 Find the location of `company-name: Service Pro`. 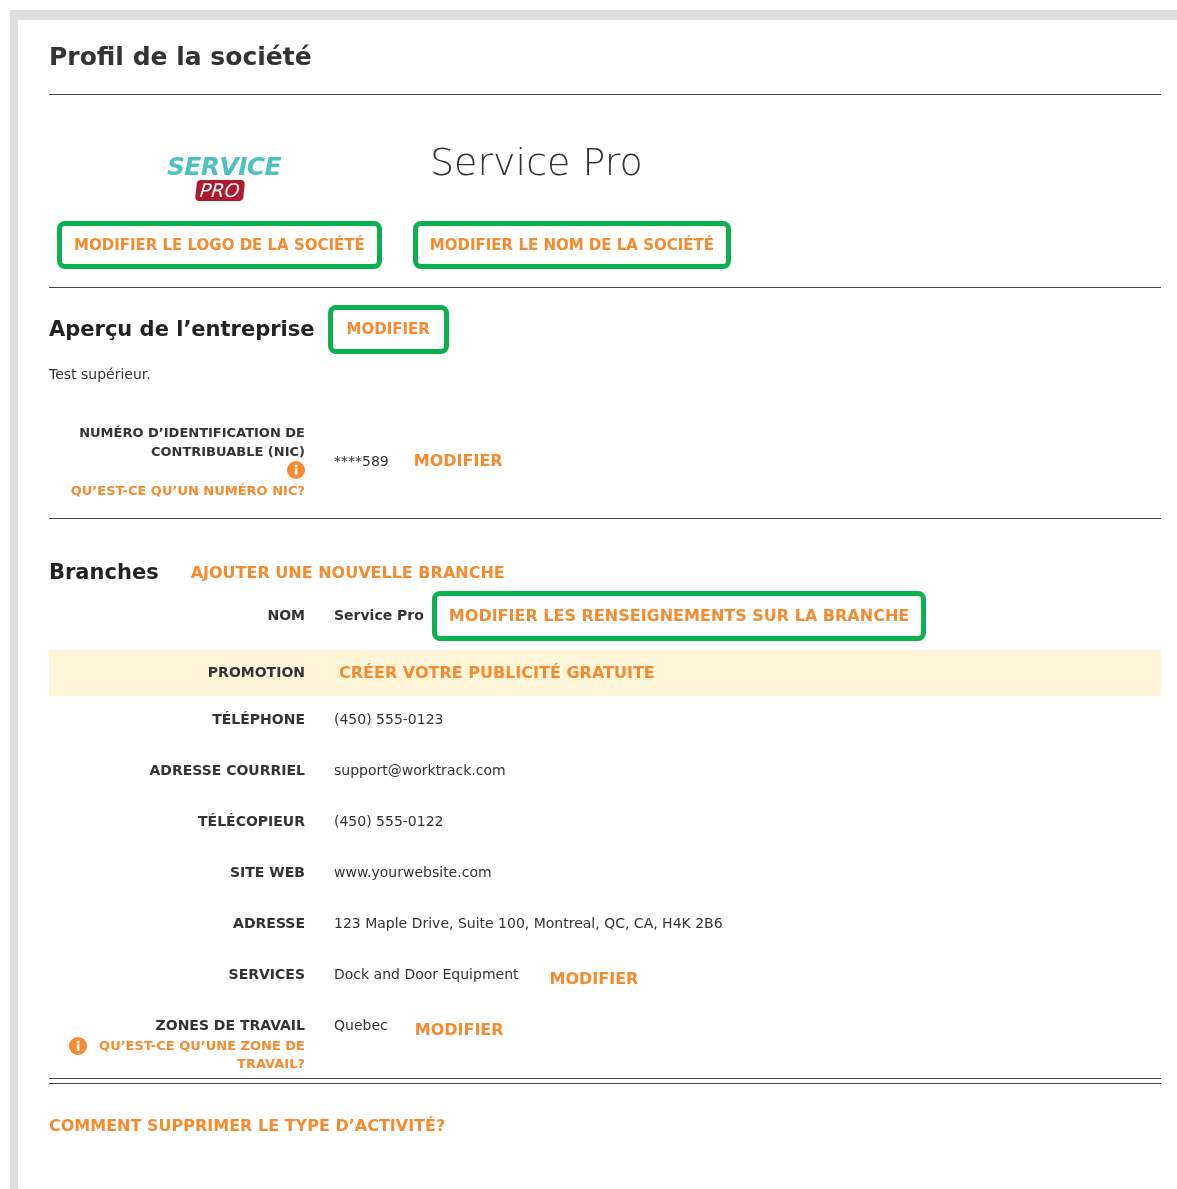

company-name: Service Pro is located at coordinates (536, 162).